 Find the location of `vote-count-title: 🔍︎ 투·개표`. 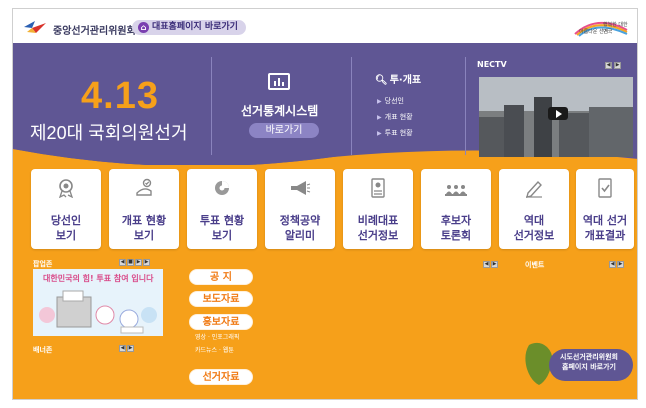

vote-count-title: 🔍︎ 투·개표 is located at coordinates (398, 80).